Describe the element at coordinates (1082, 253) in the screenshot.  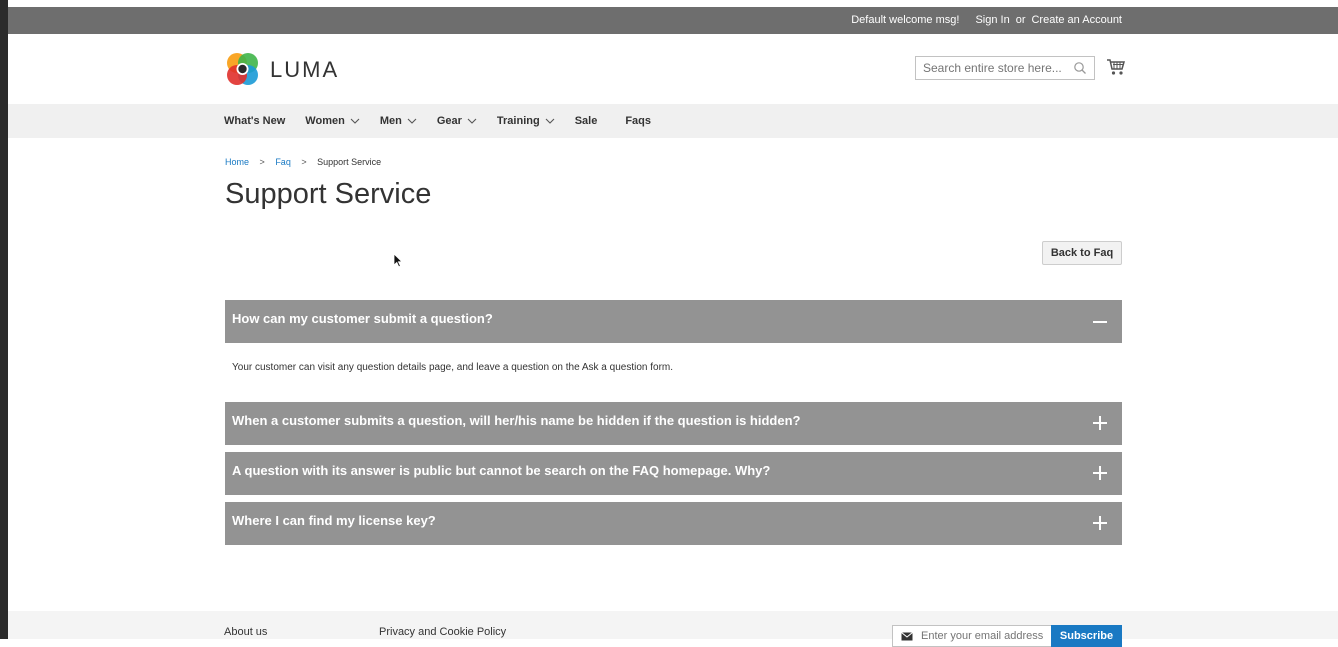
I see `back-to-faq-button: Back to Faq` at that location.